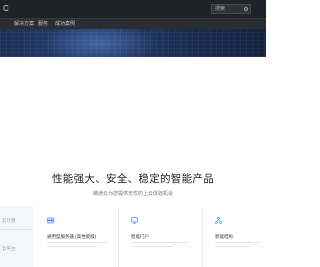  I want to click on product-category-menu: 云计算 云平台, so click(16, 236).